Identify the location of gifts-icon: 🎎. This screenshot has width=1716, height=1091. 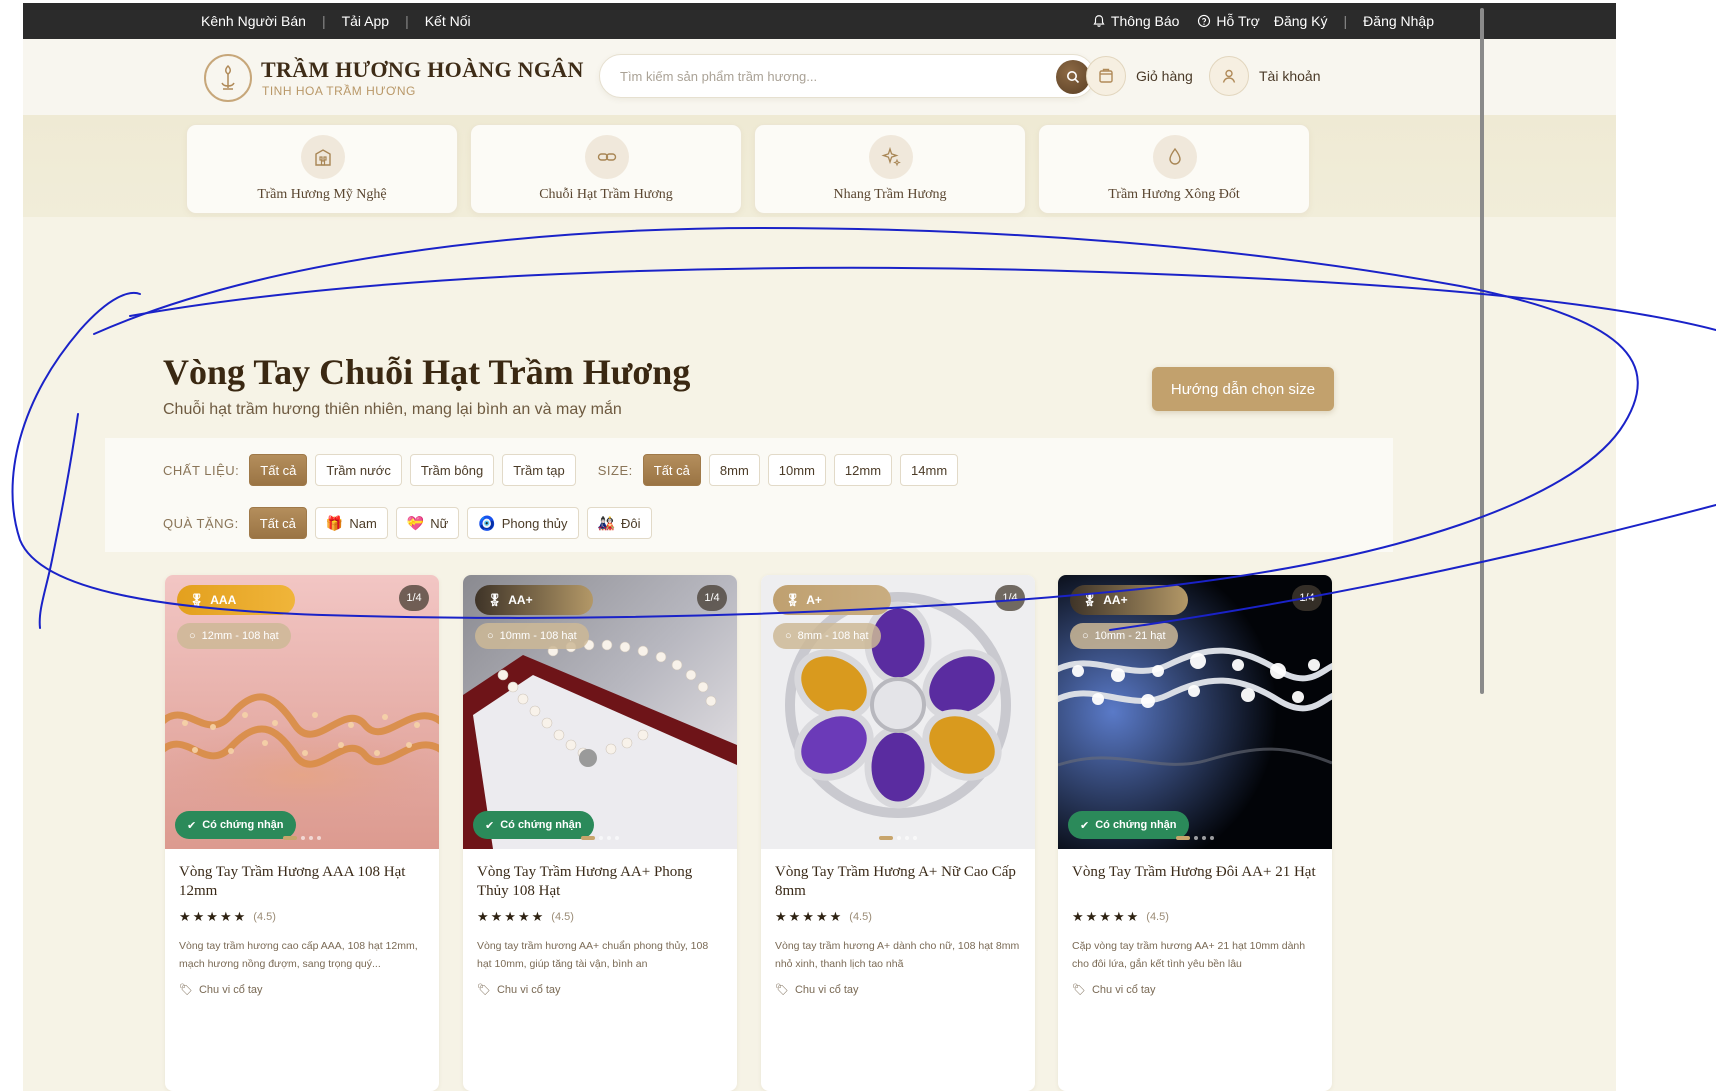
(606, 522).